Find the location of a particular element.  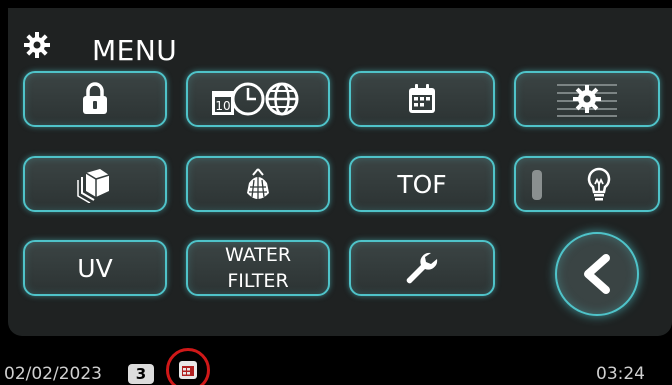

water-filter-button: WATER FILTER is located at coordinates (258, 268).